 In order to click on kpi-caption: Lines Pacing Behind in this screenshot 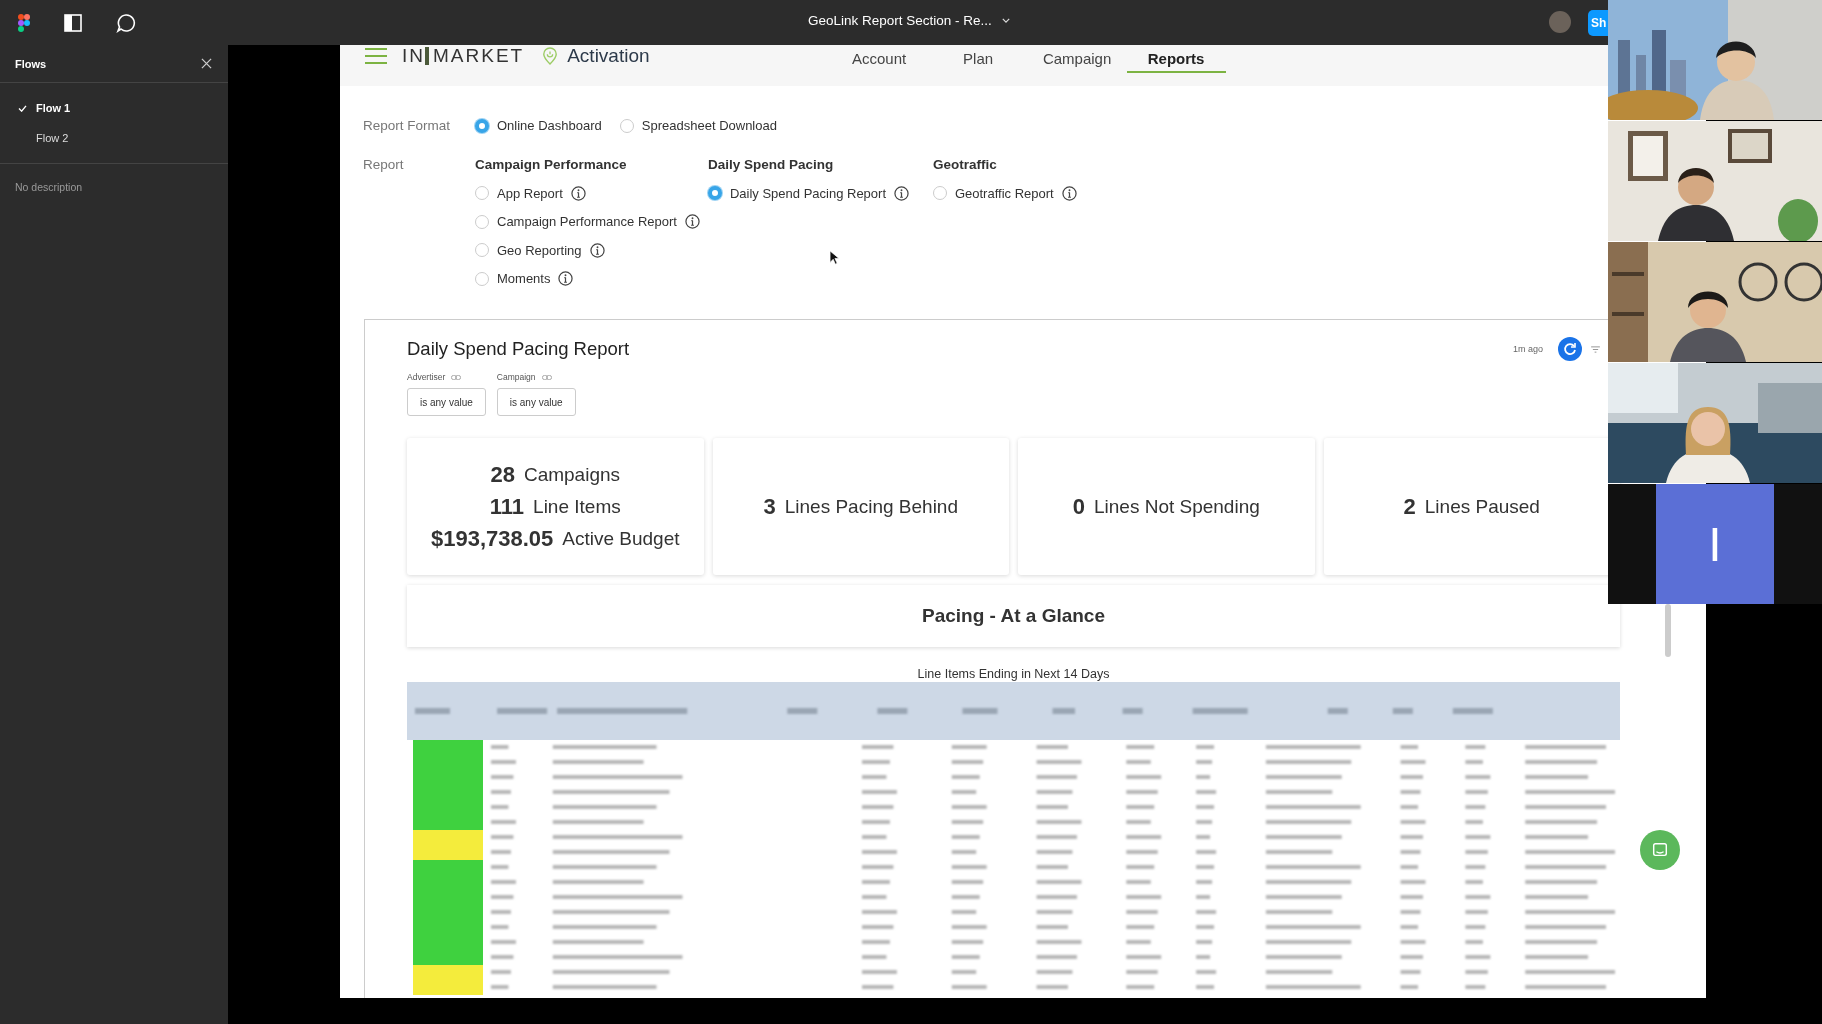, I will do `click(871, 506)`.